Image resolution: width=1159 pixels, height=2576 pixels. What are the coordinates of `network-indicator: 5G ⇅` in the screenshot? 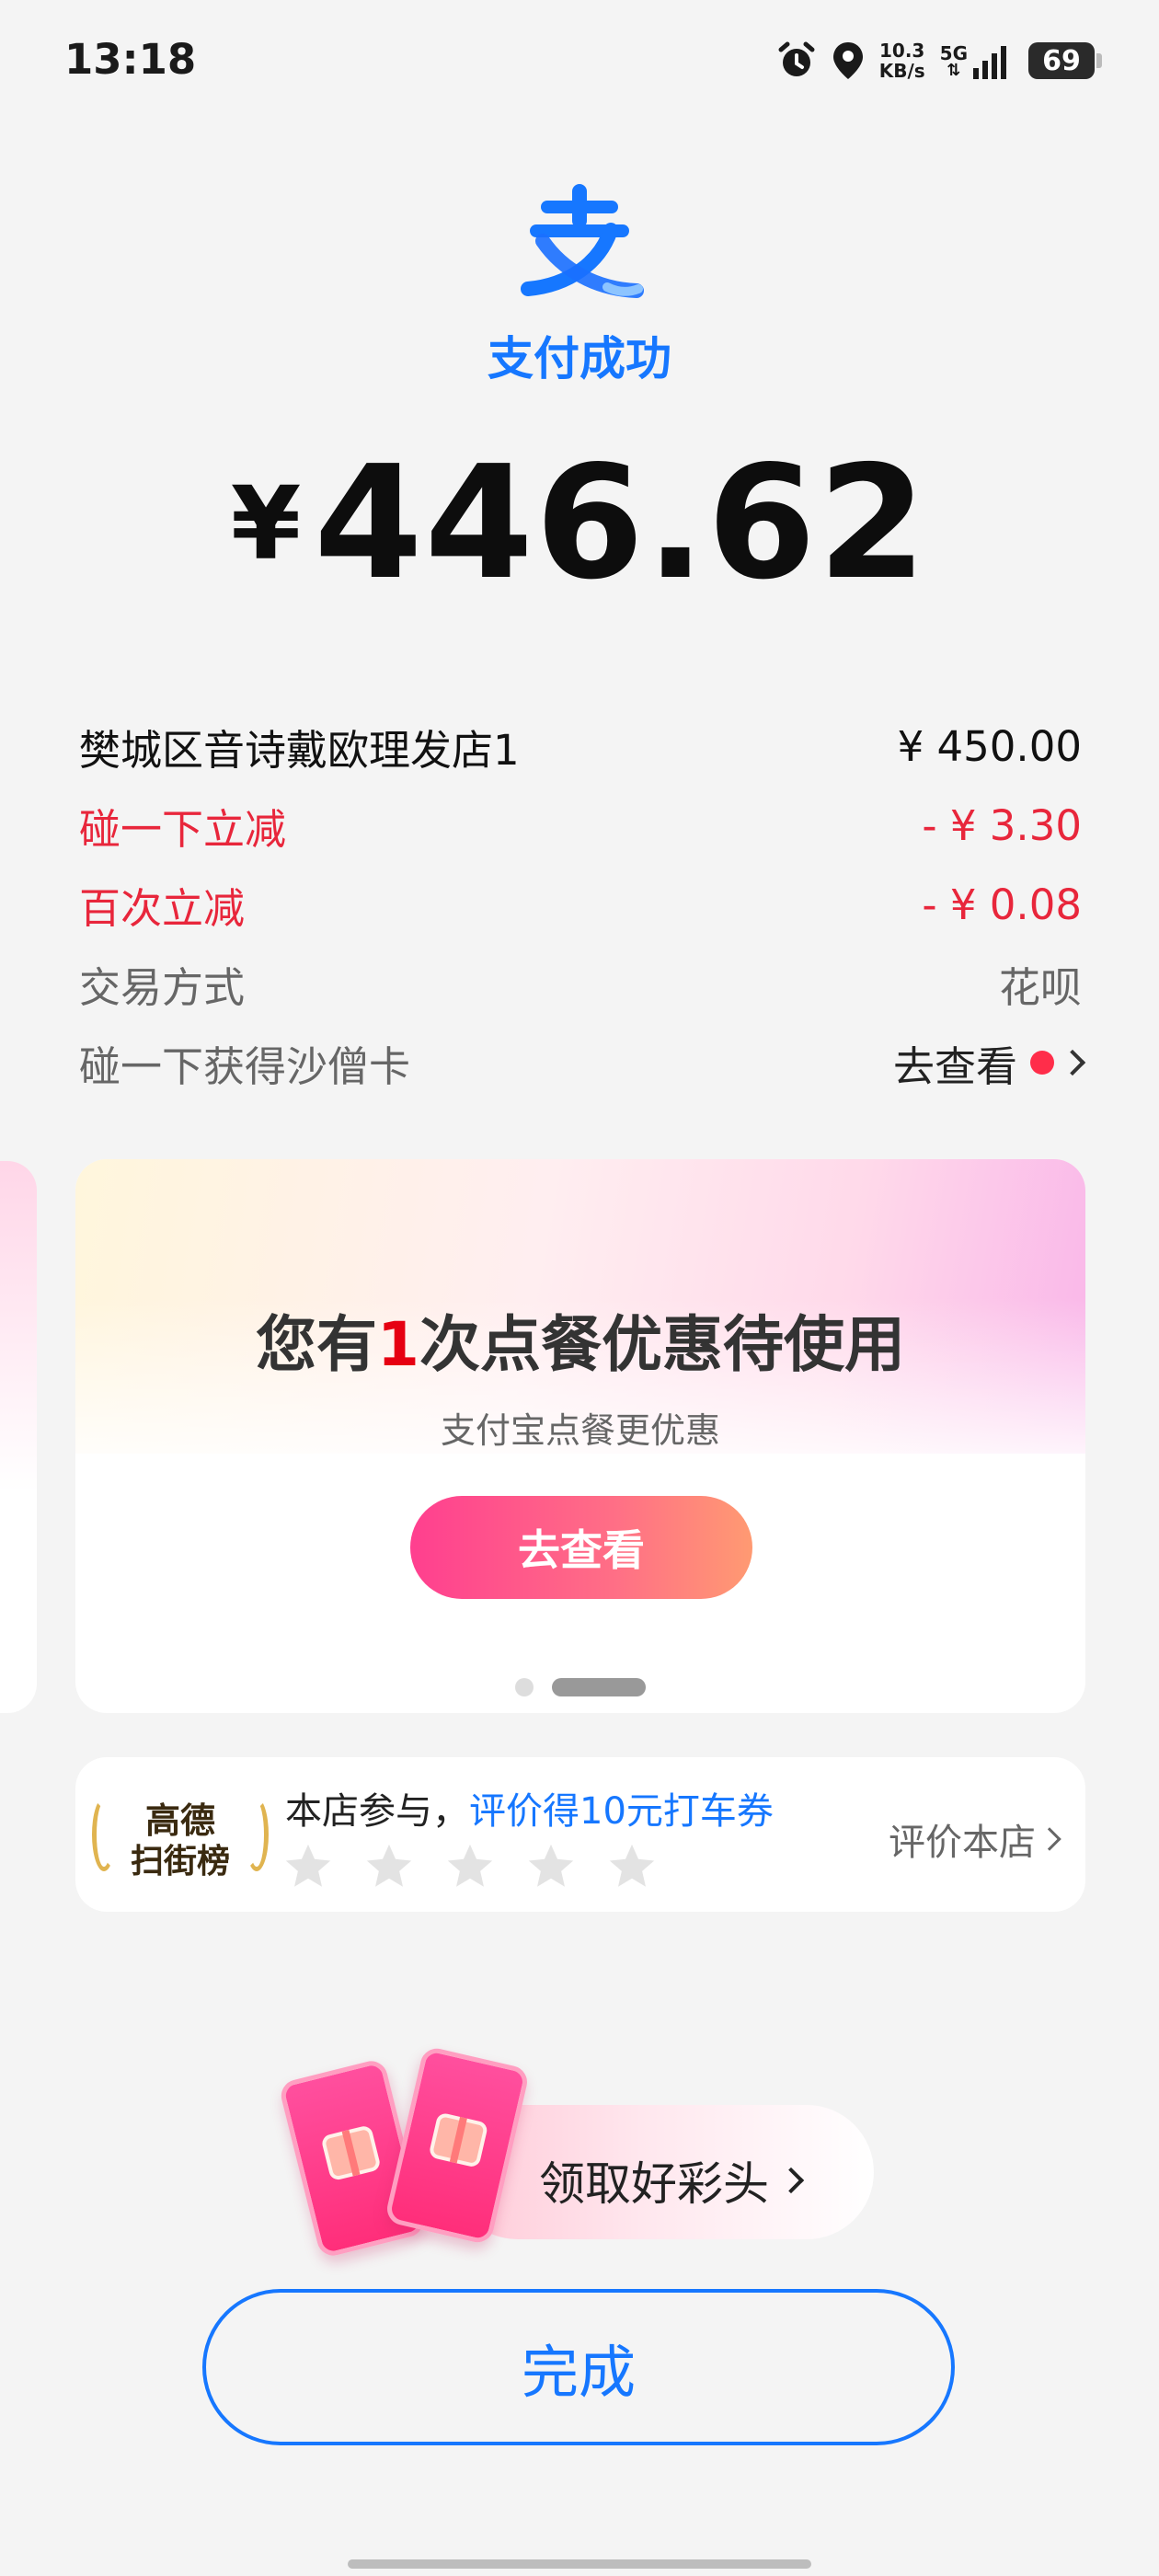 It's located at (977, 60).